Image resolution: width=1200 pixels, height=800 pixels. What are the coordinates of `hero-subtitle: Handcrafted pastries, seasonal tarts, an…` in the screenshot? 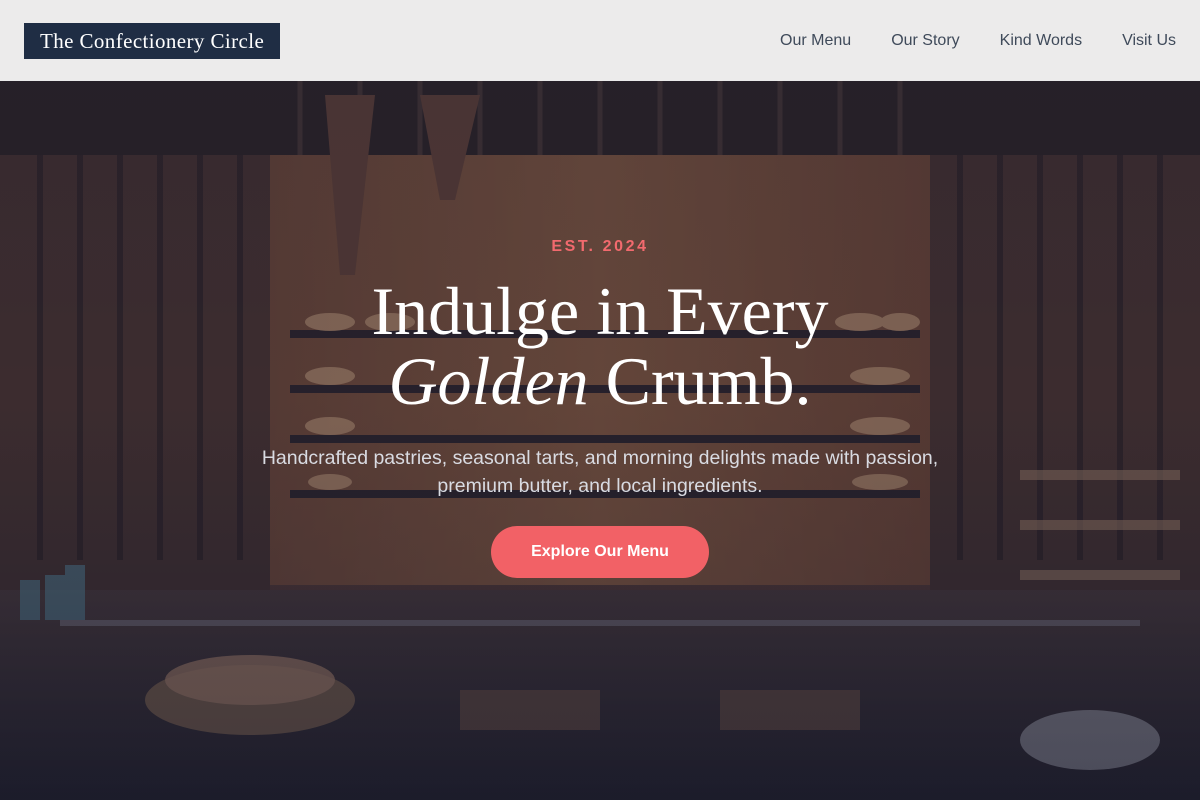 It's located at (600, 472).